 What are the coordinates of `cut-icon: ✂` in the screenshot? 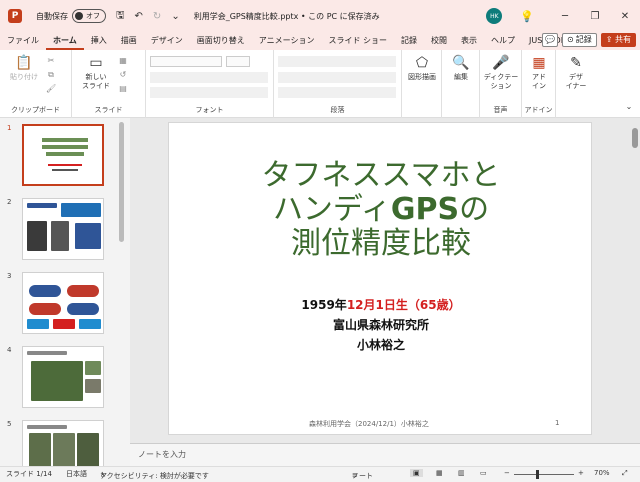 It's located at (51, 61).